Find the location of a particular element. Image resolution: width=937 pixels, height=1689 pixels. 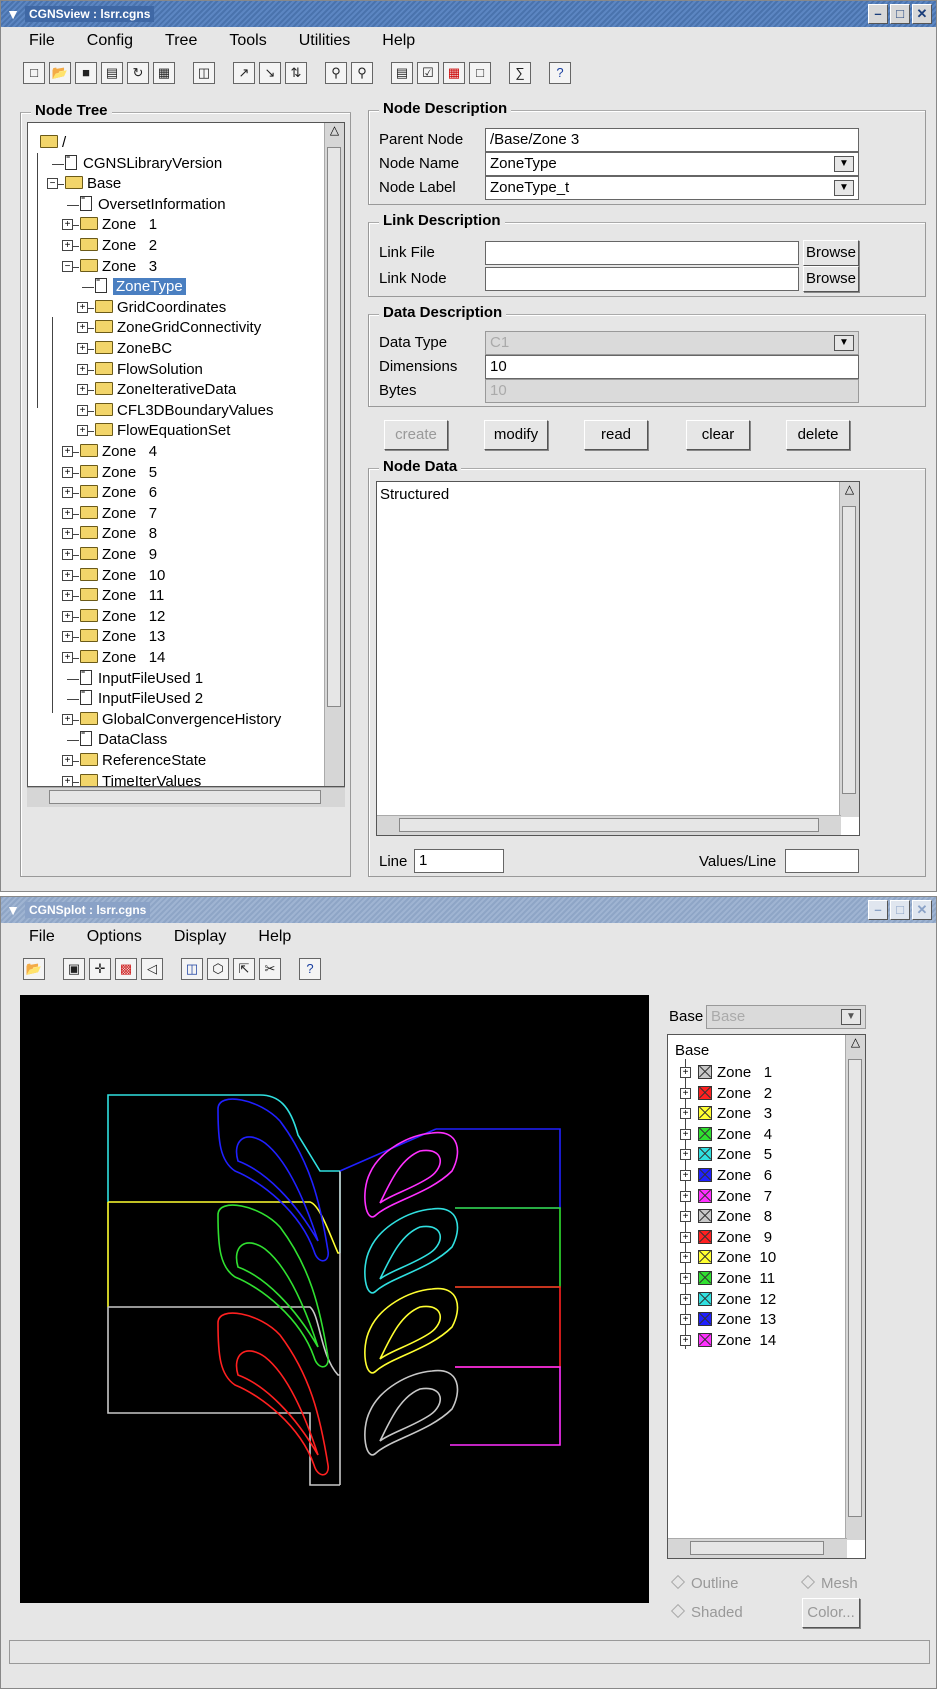

minimize-icon: – is located at coordinates (878, 14).